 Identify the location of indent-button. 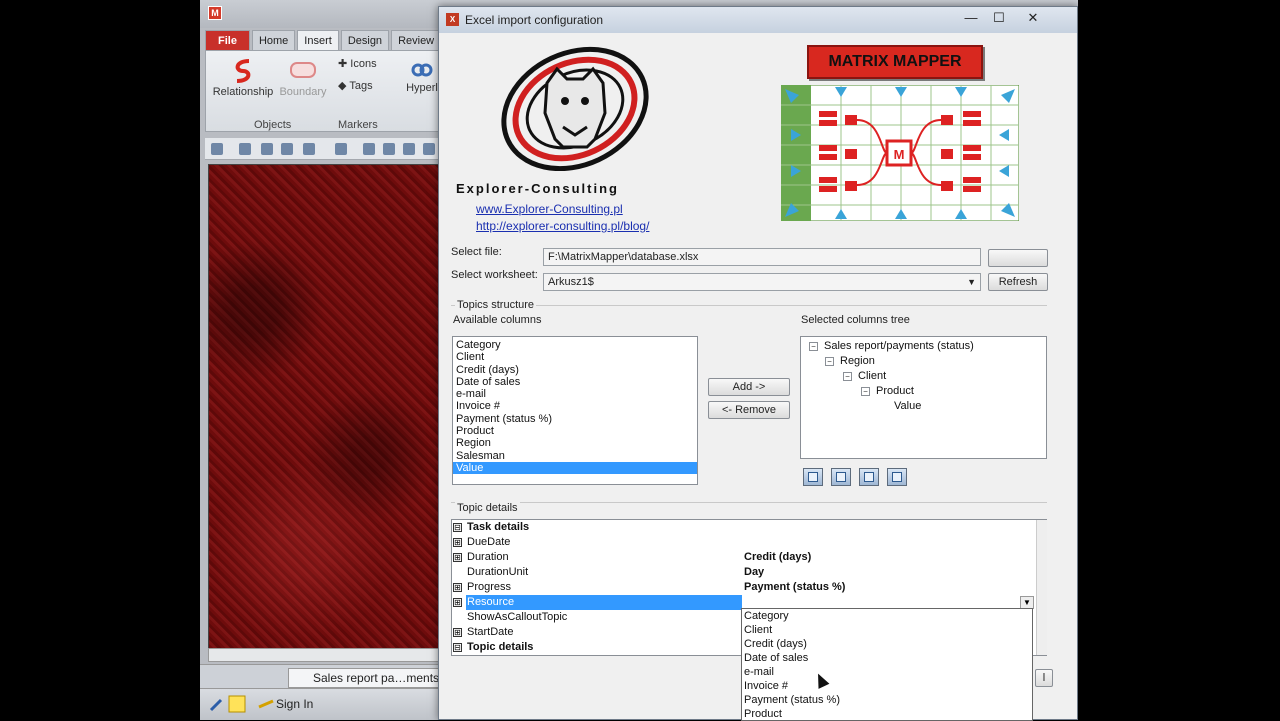
(869, 477).